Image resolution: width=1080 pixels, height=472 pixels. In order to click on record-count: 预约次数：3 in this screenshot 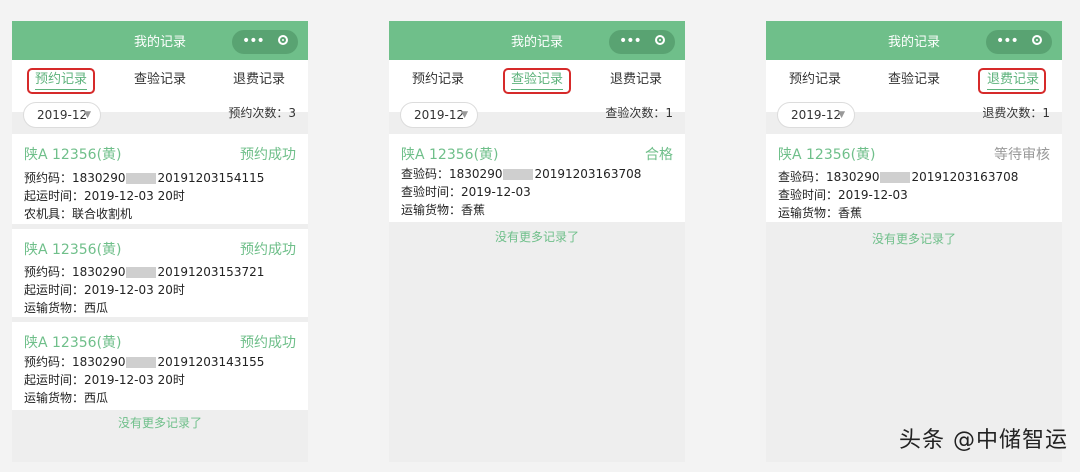, I will do `click(262, 113)`.